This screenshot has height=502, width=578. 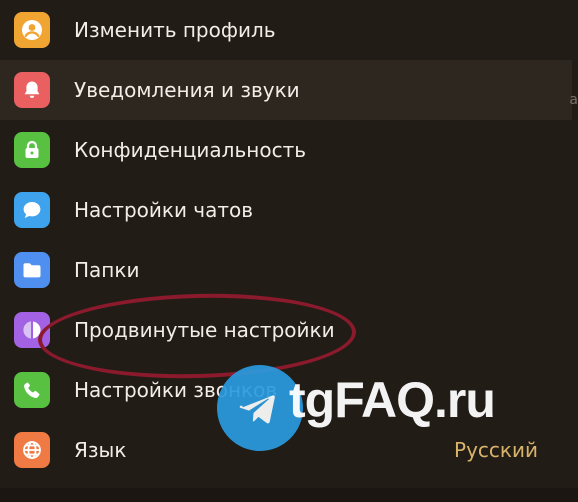 I want to click on bottom-divider, so click(x=289, y=495).